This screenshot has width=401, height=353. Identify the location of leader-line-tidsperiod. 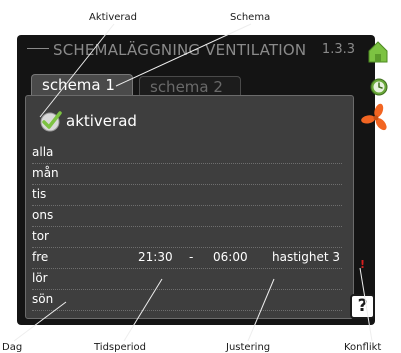
(143, 310).